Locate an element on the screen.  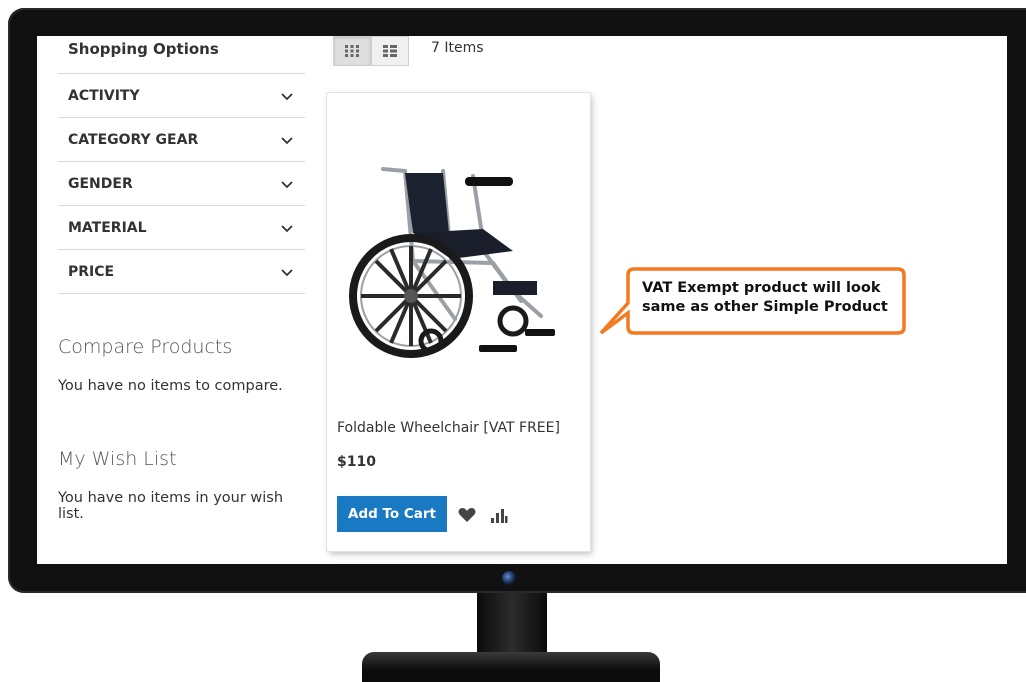
product-price: $110 is located at coordinates (356, 462).